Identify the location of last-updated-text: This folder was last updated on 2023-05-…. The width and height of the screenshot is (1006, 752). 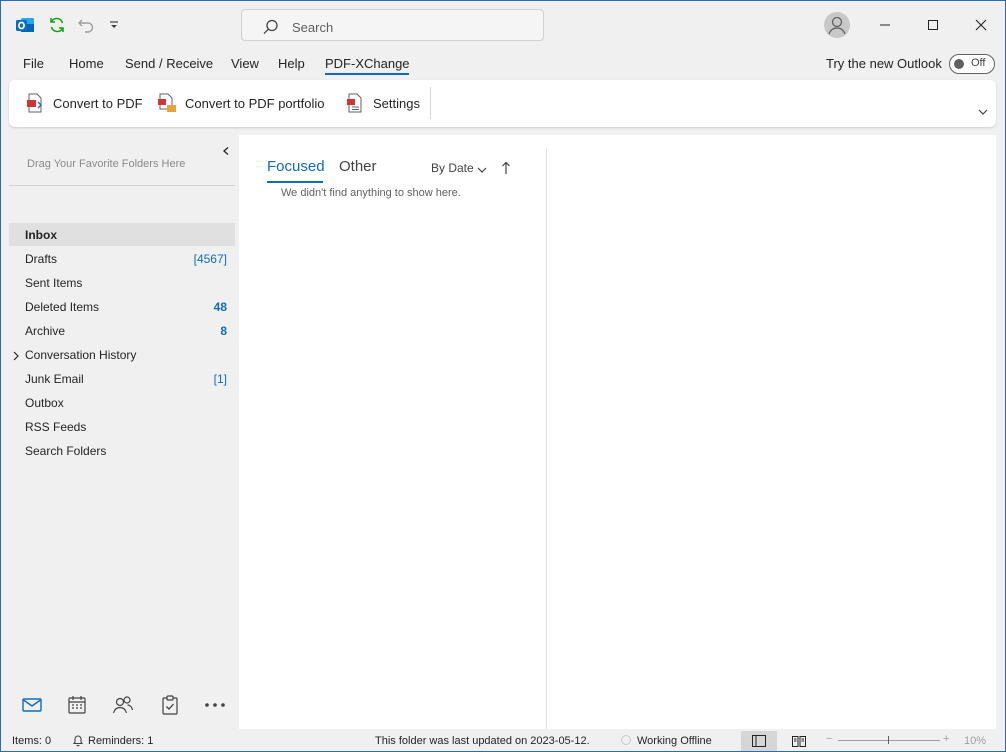
(482, 741).